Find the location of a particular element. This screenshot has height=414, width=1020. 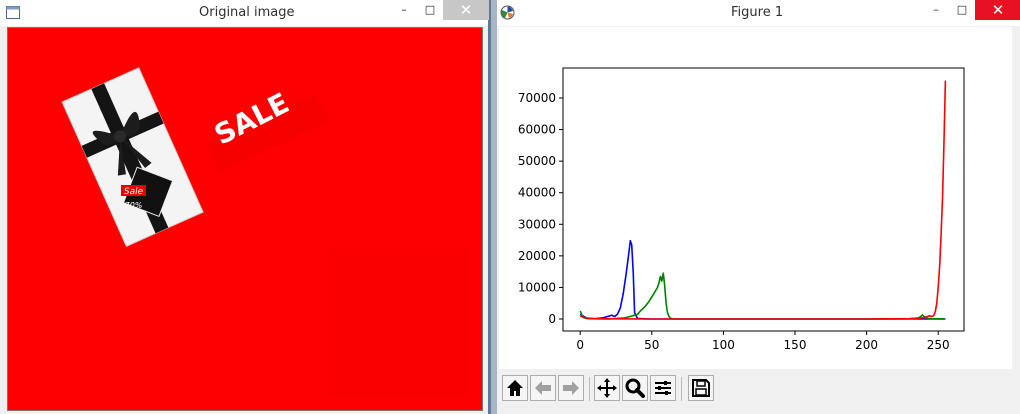

pan-button is located at coordinates (607, 388).